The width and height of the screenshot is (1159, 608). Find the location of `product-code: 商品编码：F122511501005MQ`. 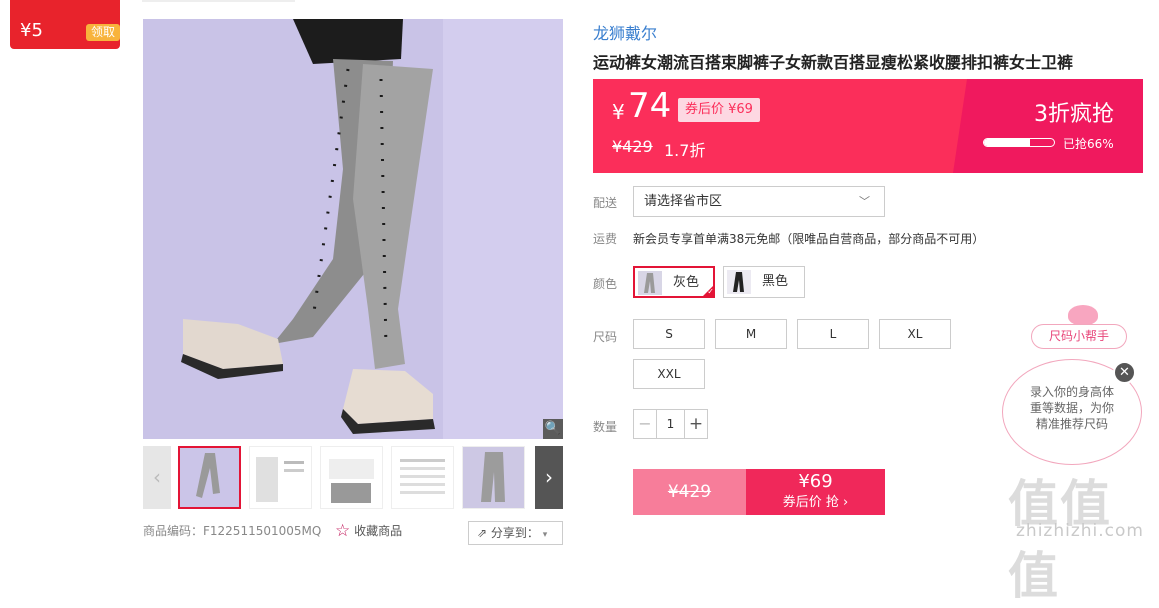

product-code: 商品编码：F122511501005MQ is located at coordinates (232, 531).